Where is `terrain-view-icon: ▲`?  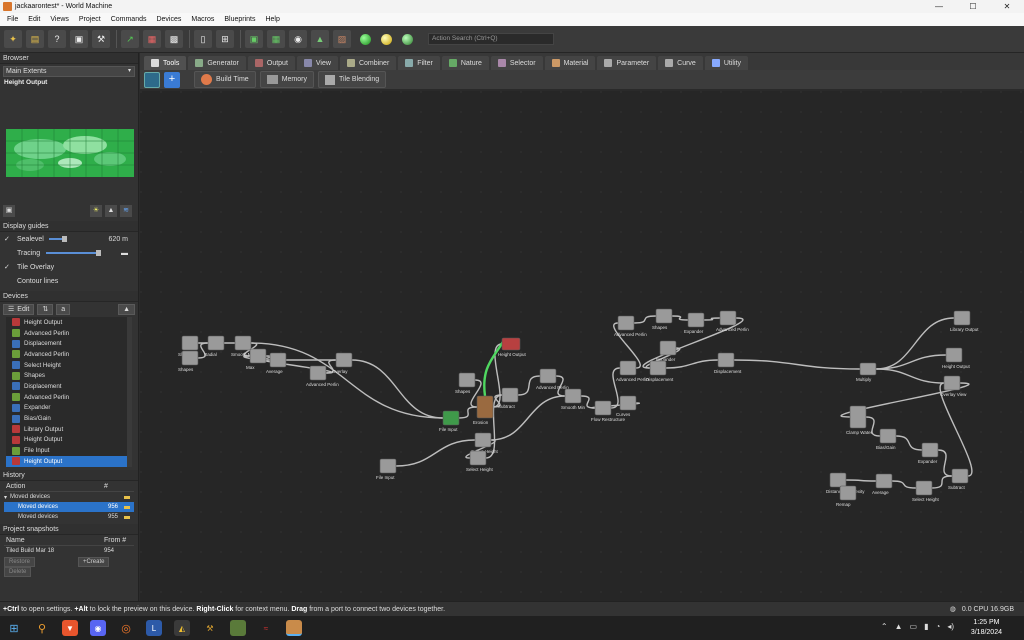 terrain-view-icon: ▲ is located at coordinates (320, 39).